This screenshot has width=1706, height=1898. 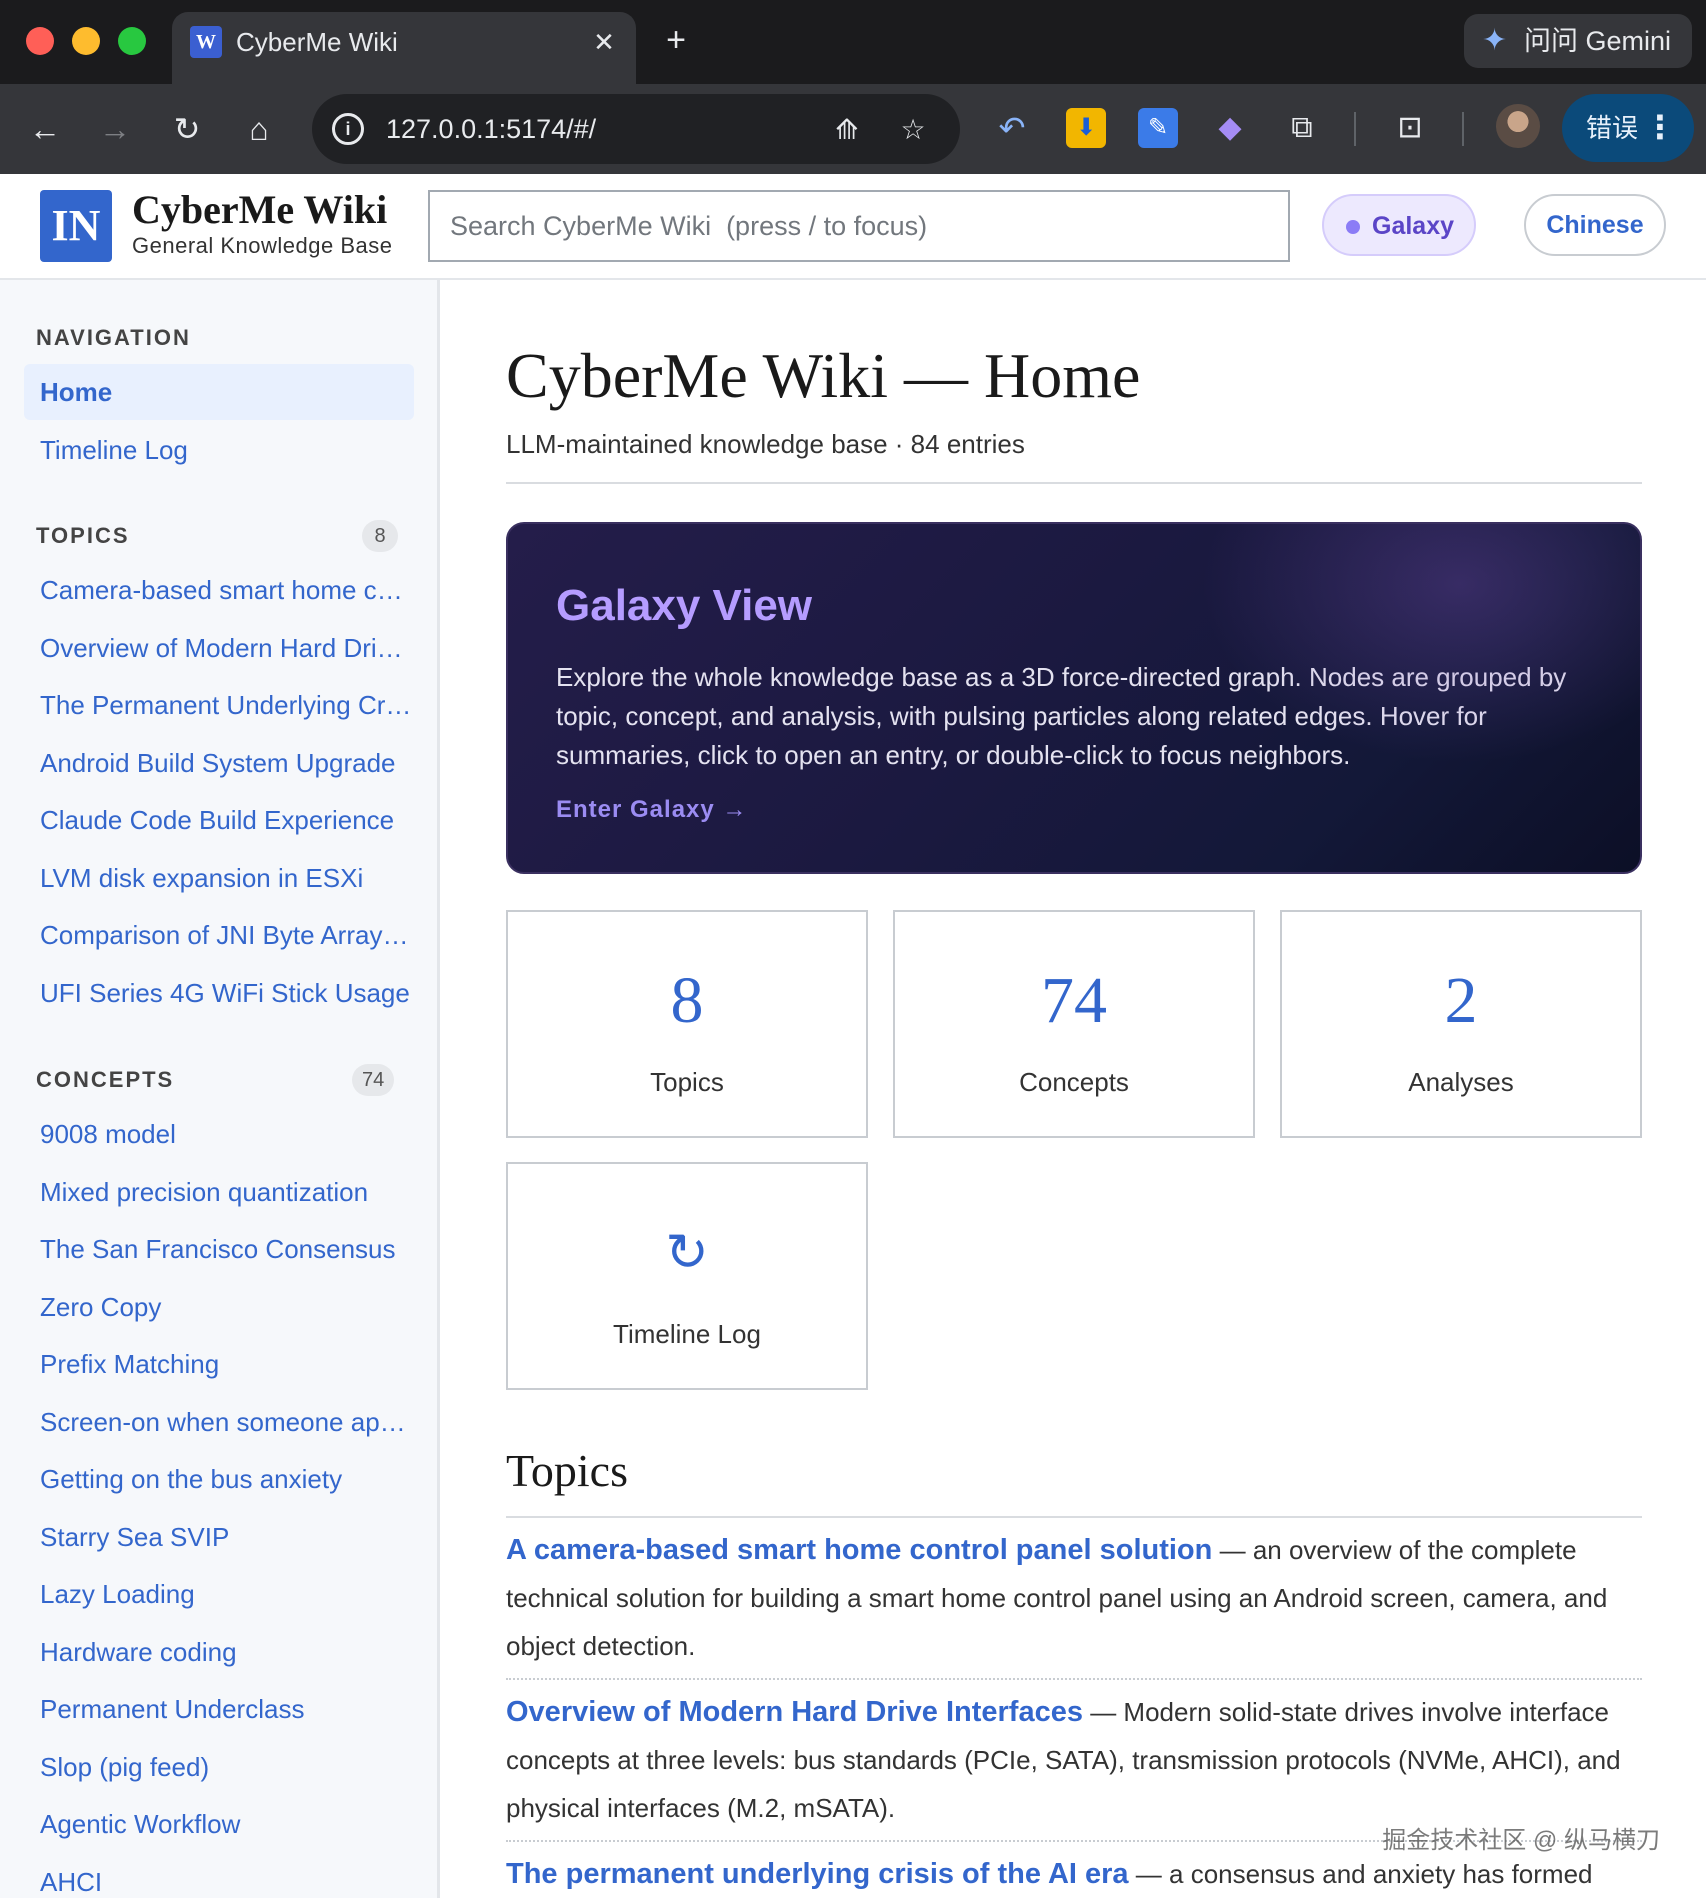 What do you see at coordinates (1495, 40) in the screenshot?
I see `gemini-sparkle-icon: ✦` at bounding box center [1495, 40].